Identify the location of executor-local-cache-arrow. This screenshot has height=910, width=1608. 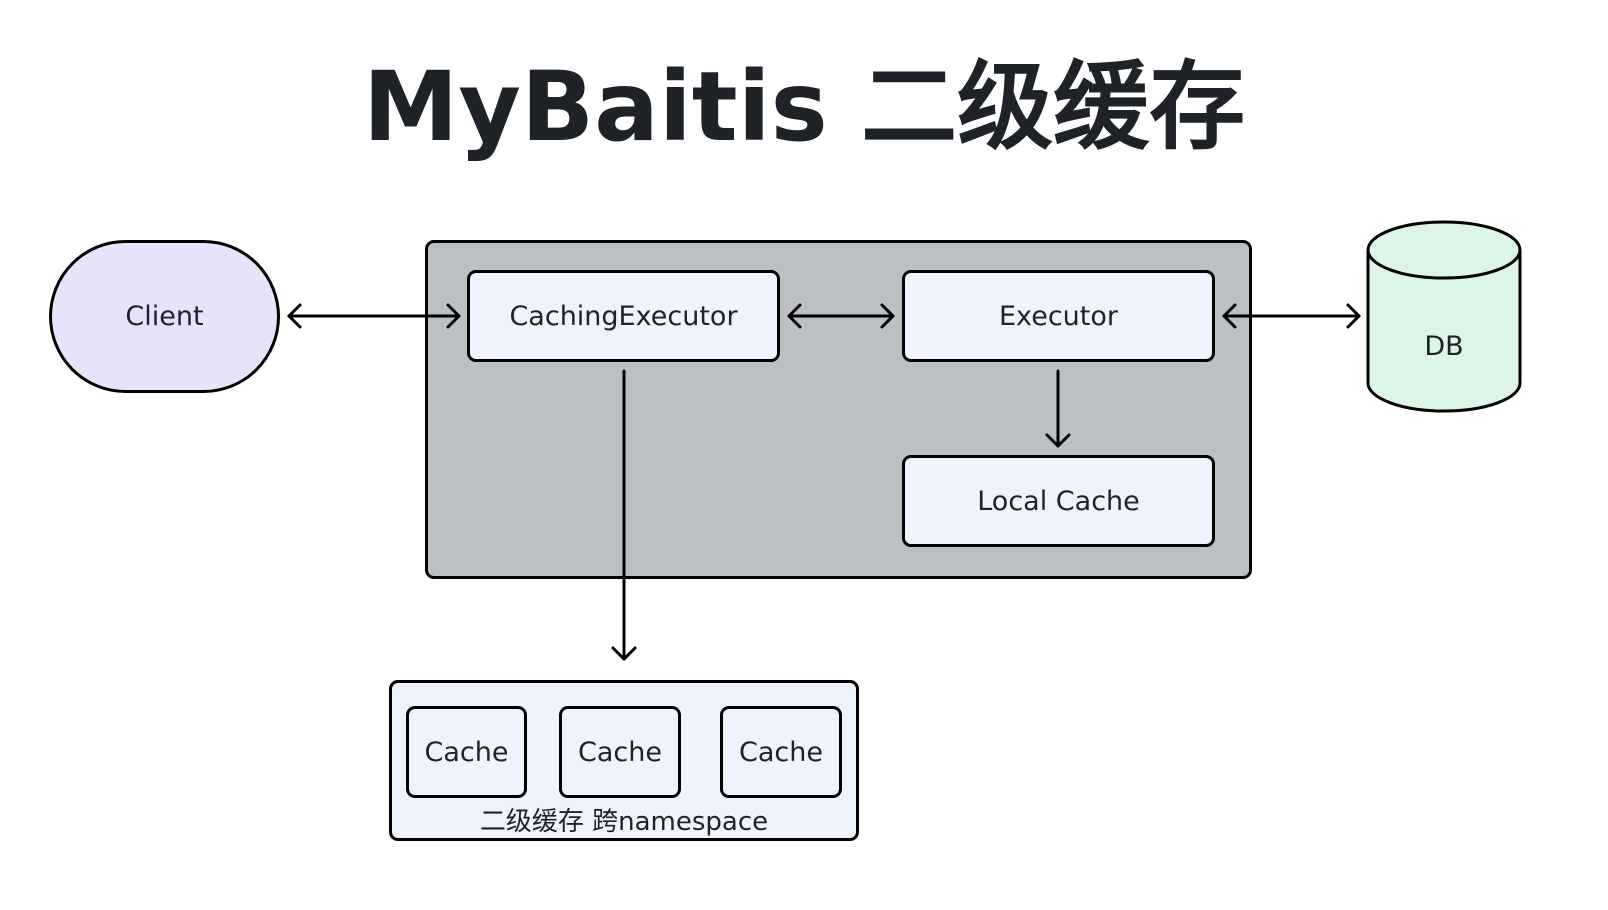
(1058, 408).